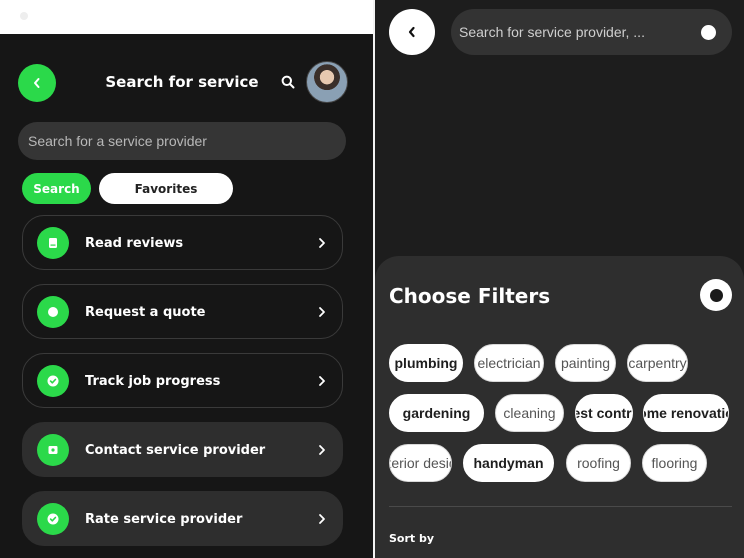 This screenshot has height=558, width=744. Describe the element at coordinates (145, 312) in the screenshot. I see `menu-item-label: Request a quote` at that location.